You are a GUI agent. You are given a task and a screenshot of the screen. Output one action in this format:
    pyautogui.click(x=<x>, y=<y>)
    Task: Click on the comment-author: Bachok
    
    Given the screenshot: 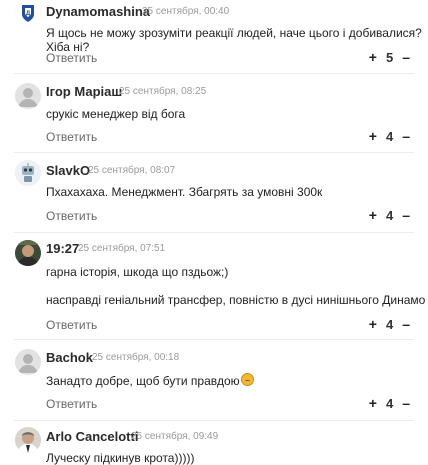 What is the action you would take?
    pyautogui.click(x=69, y=357)
    